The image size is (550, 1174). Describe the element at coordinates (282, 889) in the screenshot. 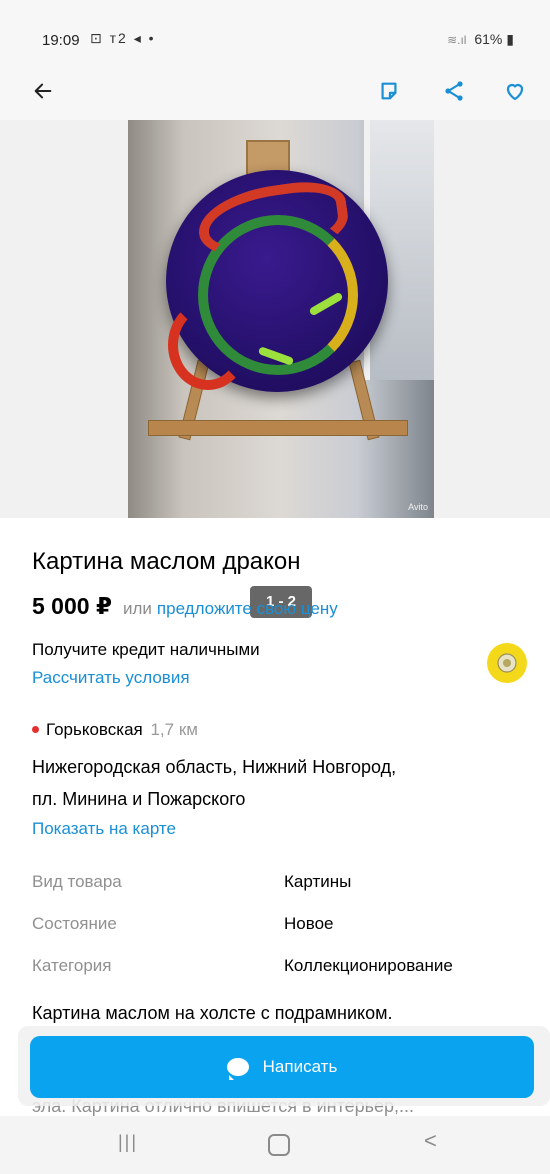

I see `param-row: Вид товара Картины` at that location.